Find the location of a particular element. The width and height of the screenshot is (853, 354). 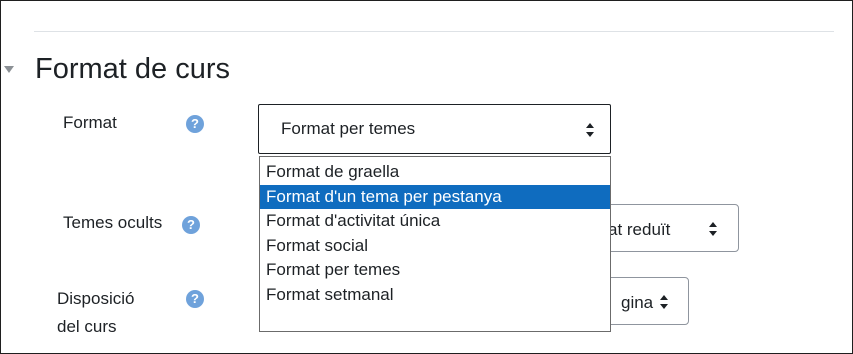

collapse-caret-icon is located at coordinates (9, 69).